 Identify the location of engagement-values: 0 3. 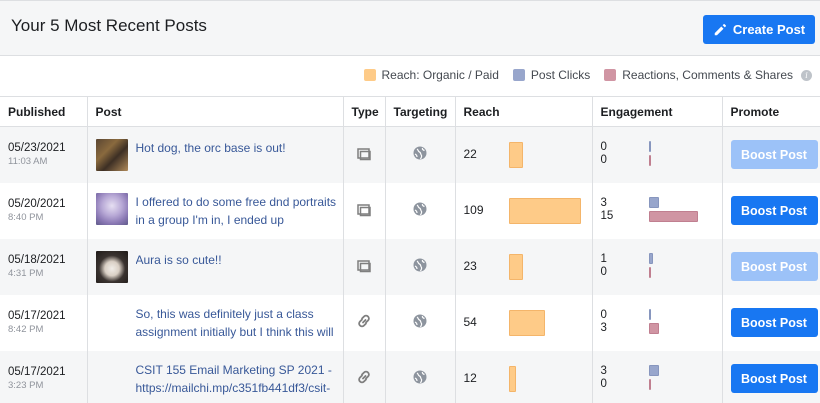
(604, 322).